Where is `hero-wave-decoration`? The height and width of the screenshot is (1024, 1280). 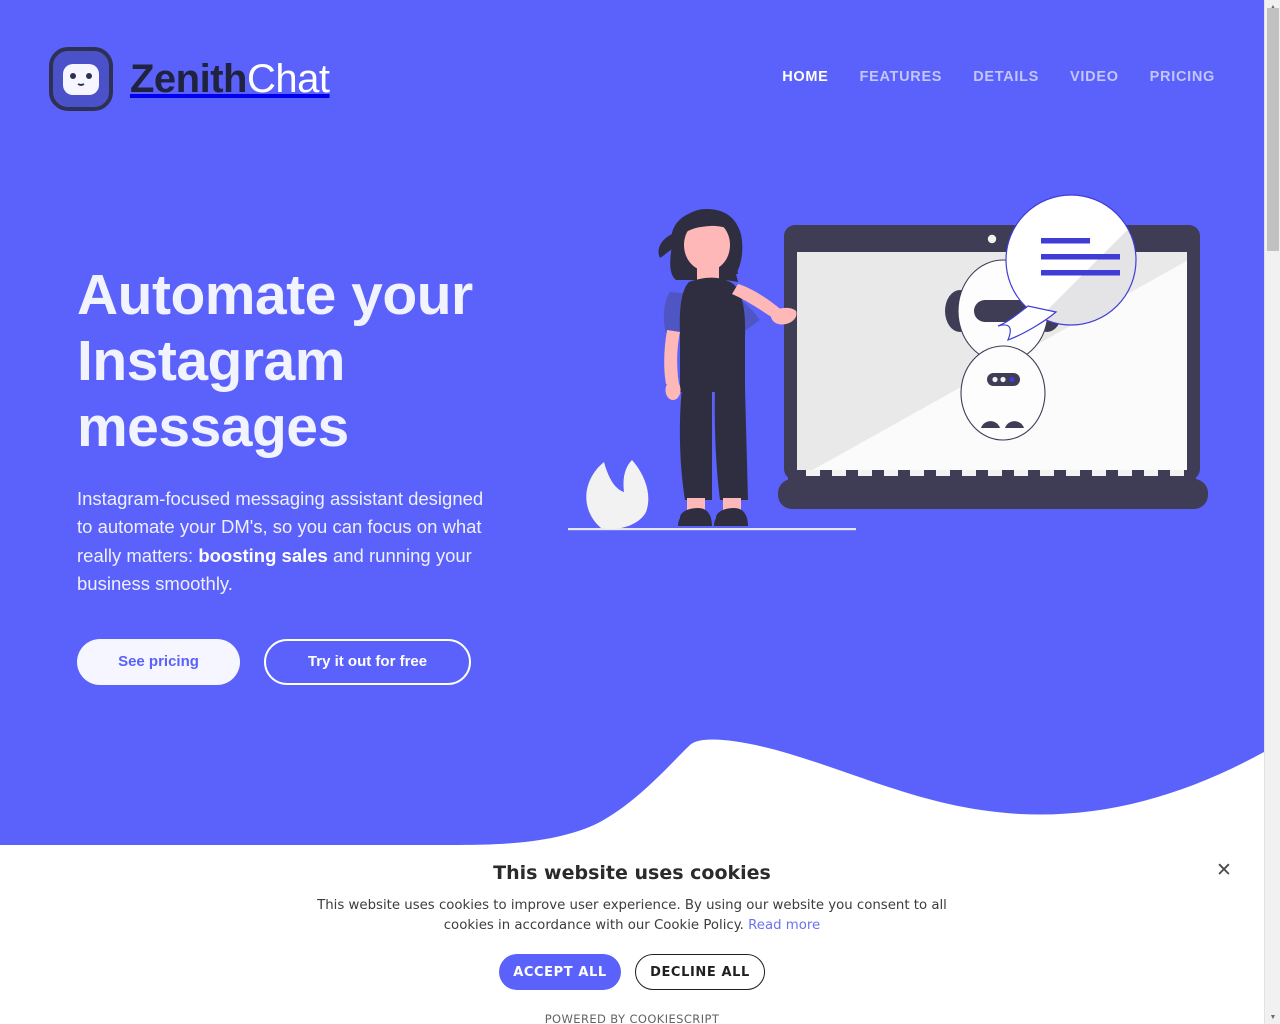 hero-wave-decoration is located at coordinates (632, 792).